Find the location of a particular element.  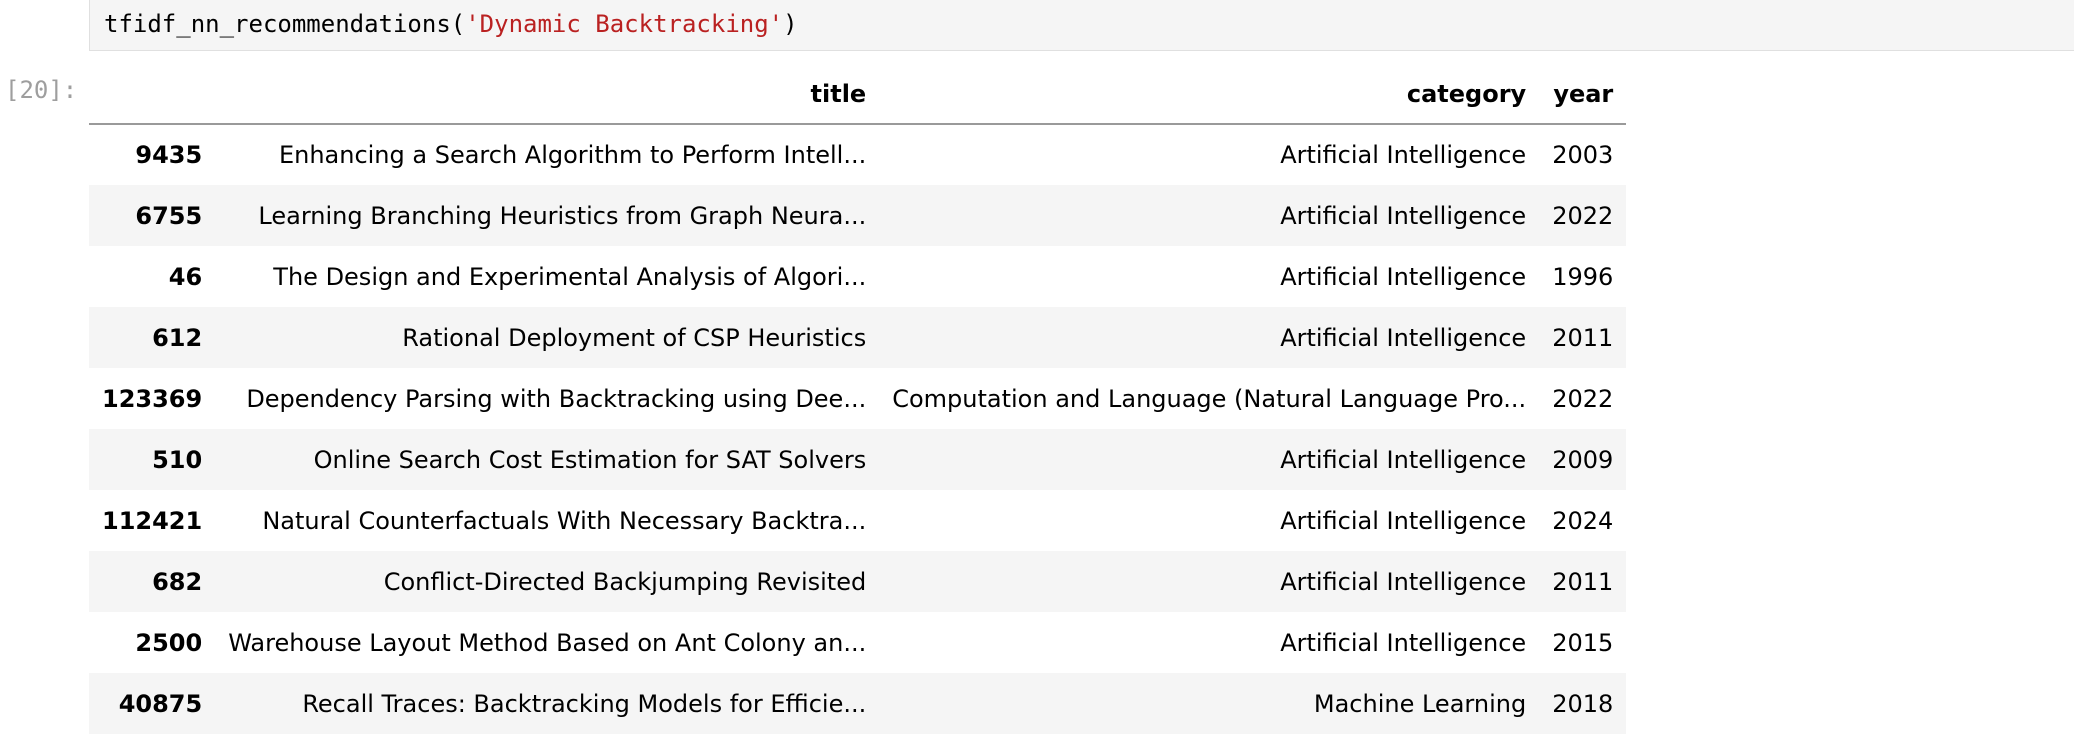

row-index: 2500 is located at coordinates (169, 642).